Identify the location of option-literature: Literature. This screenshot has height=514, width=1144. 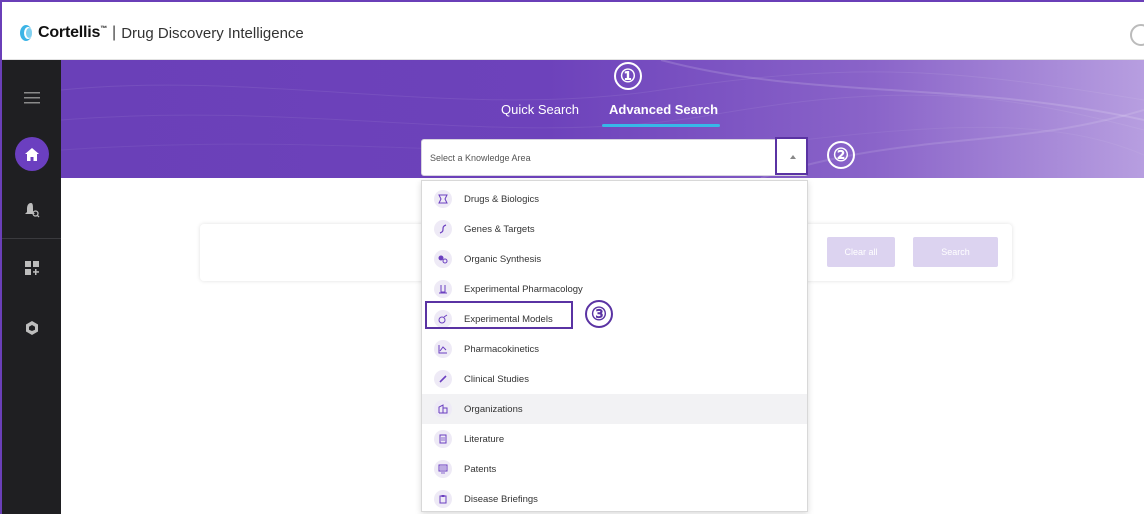
(614, 439).